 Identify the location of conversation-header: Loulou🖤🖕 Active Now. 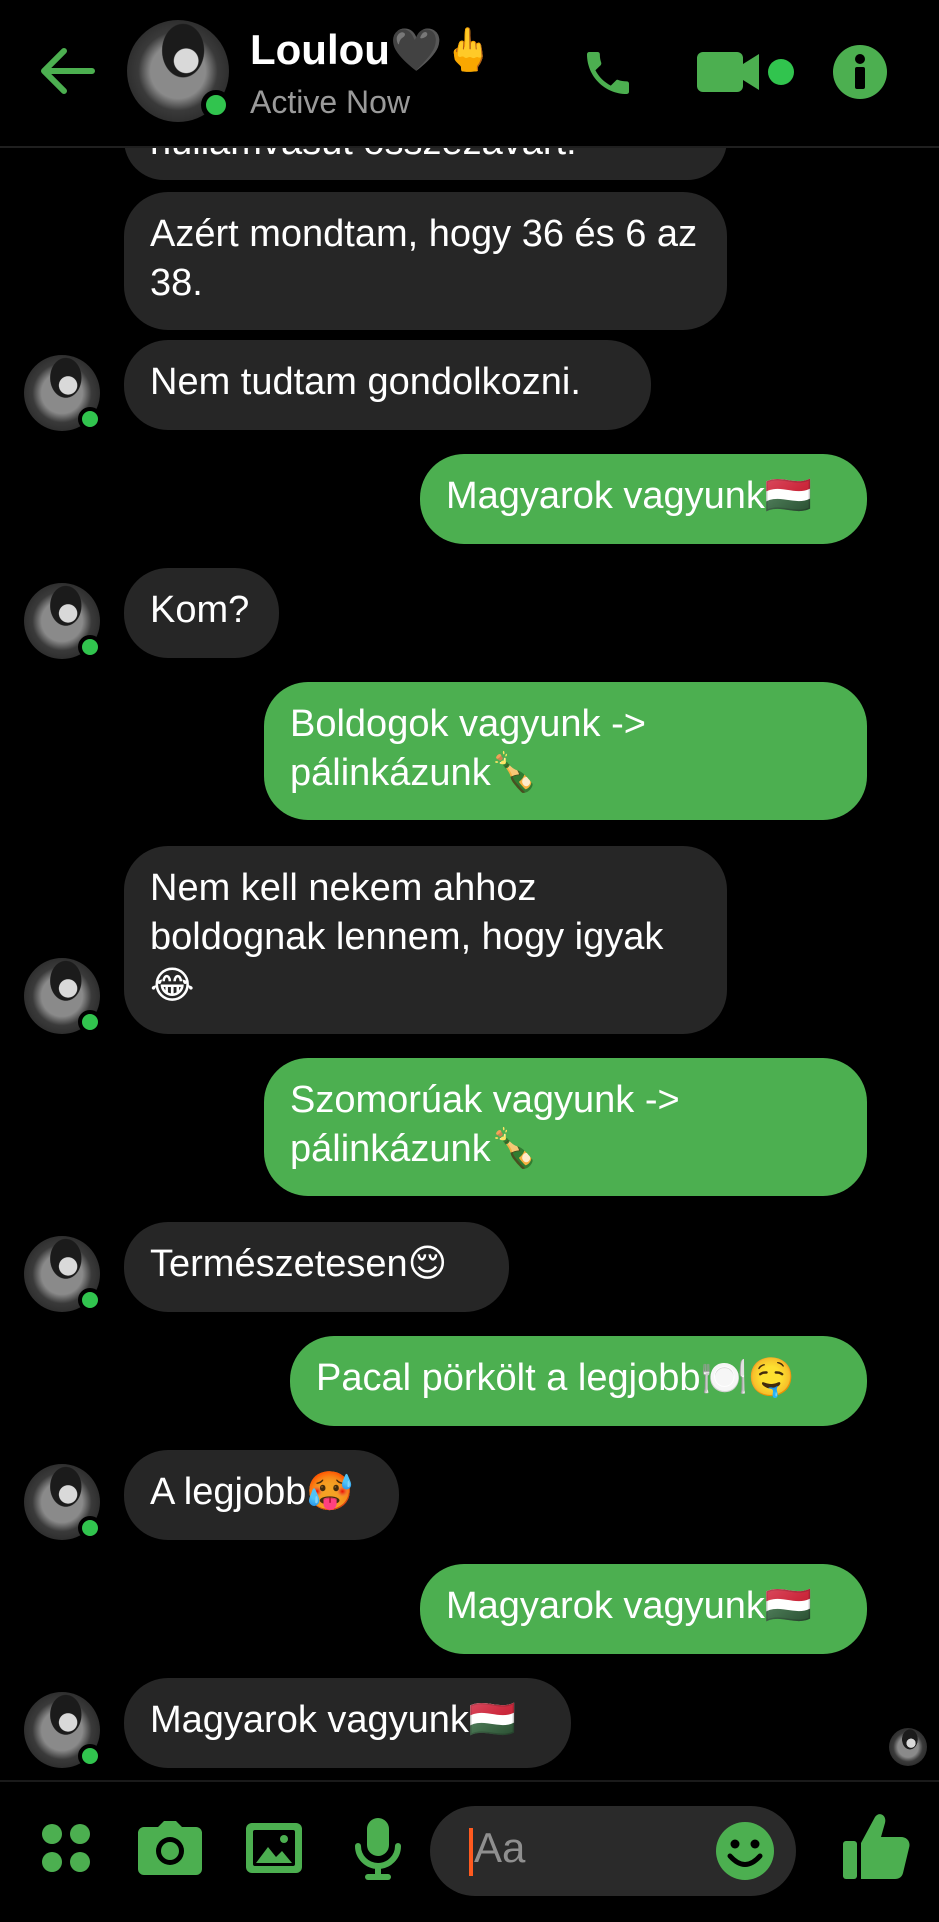
(469, 74).